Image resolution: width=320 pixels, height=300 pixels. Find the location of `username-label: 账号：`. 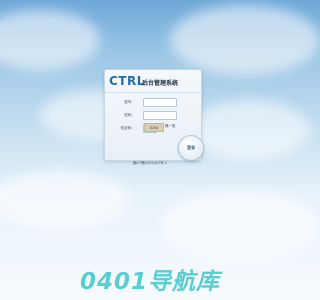

username-label: 账号： is located at coordinates (129, 102).